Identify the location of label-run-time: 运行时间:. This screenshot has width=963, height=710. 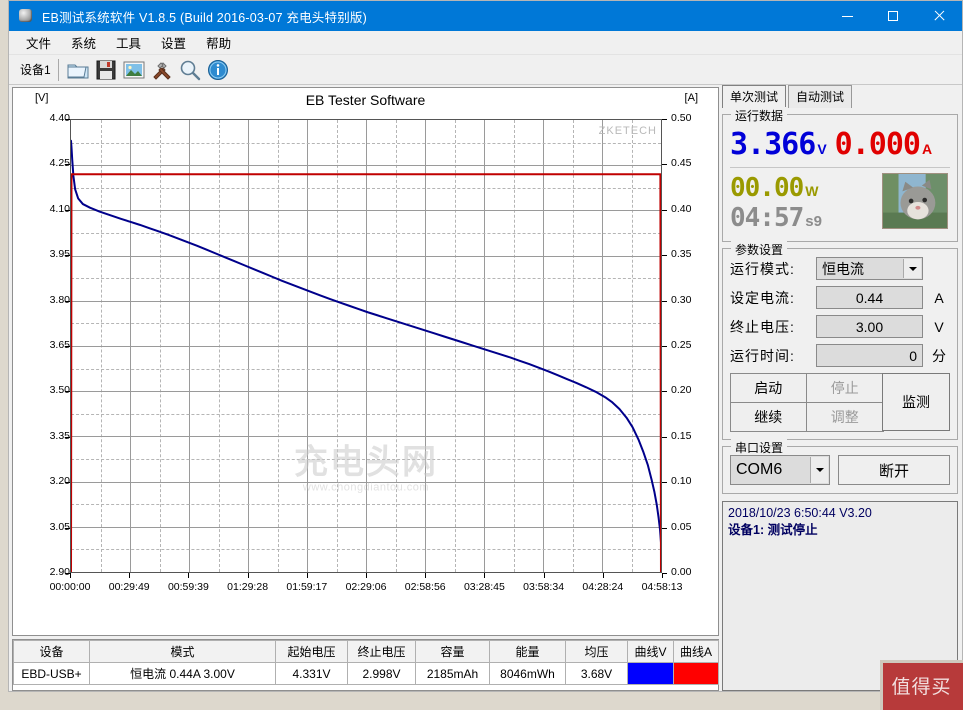
(762, 355).